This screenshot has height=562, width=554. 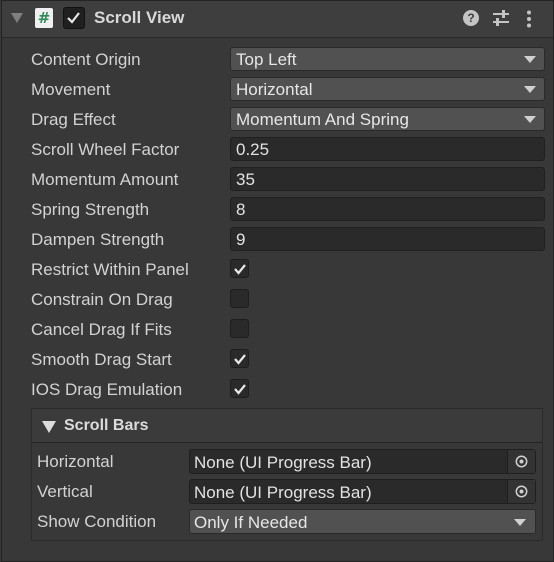 What do you see at coordinates (253, 149) in the screenshot?
I see `scroll-wheel-factor-value: 0.25` at bounding box center [253, 149].